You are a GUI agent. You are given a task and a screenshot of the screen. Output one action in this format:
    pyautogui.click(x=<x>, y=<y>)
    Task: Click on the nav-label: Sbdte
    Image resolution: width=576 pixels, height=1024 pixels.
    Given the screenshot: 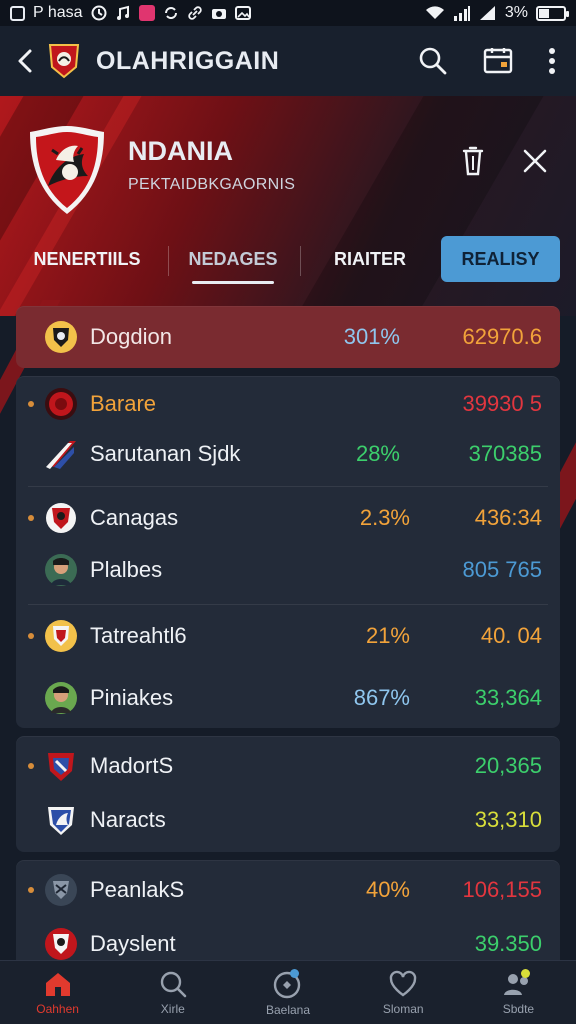 What is the action you would take?
    pyautogui.click(x=518, y=1008)
    